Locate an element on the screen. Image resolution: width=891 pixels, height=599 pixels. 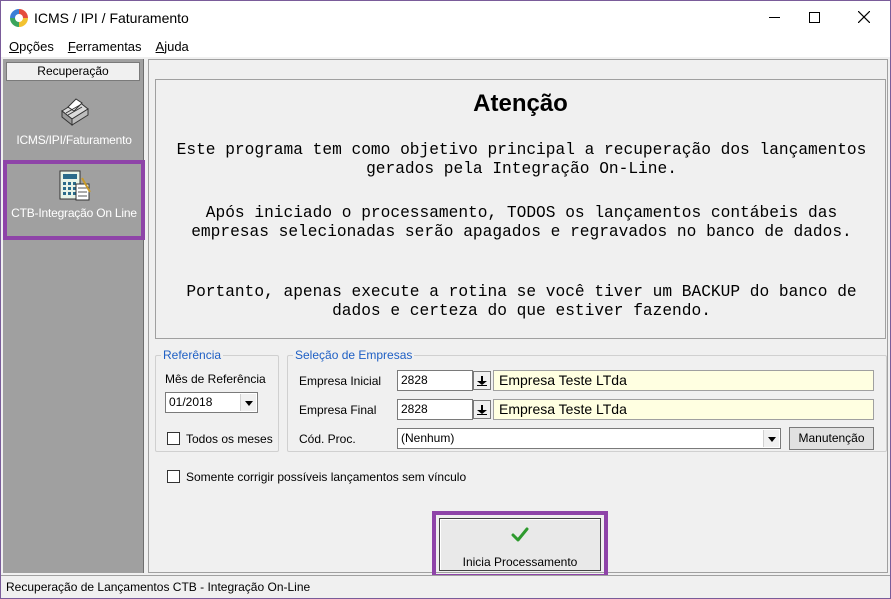
empresa-final-name: Empresa Teste LTda is located at coordinates (683, 409).